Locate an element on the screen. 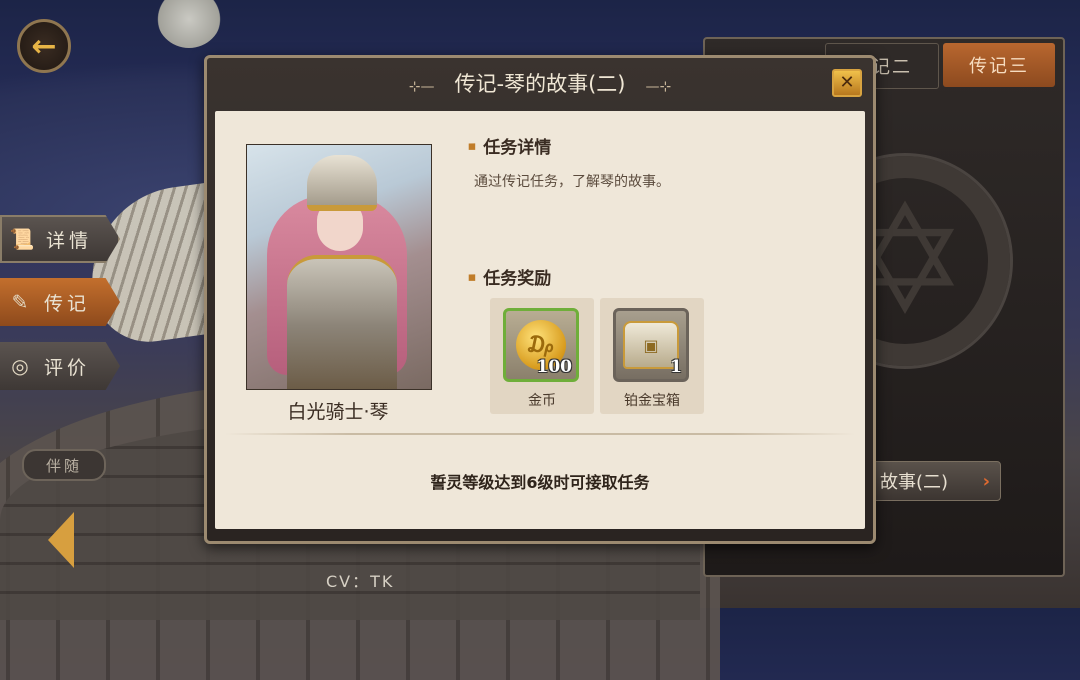  spiral-icon: ◎ is located at coordinates (22, 366).